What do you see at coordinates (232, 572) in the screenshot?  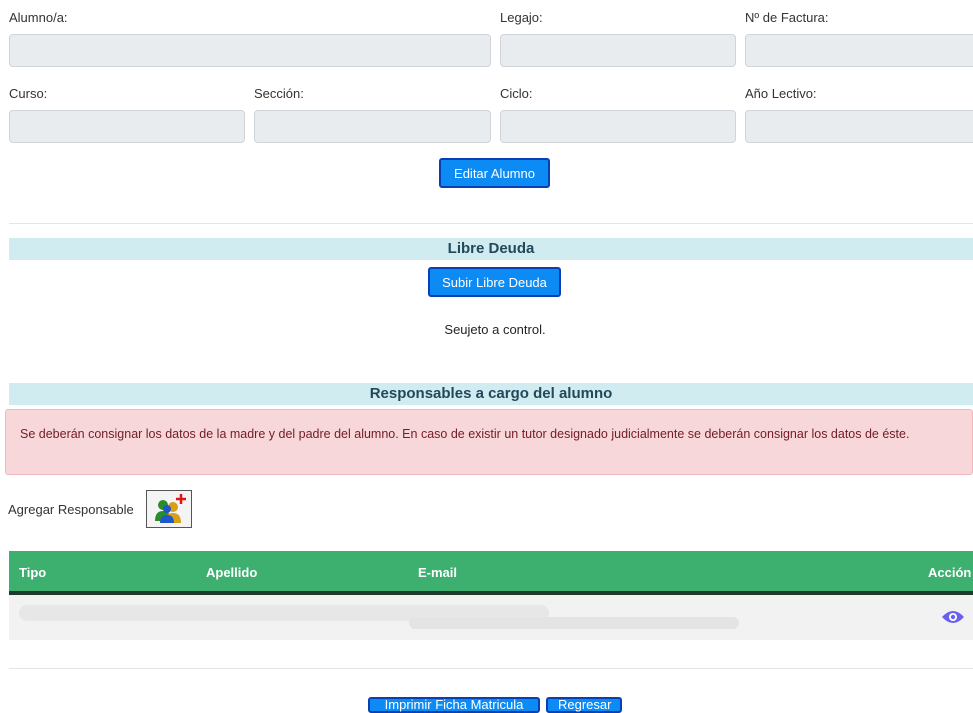 I see `col-apellido: Apellido` at bounding box center [232, 572].